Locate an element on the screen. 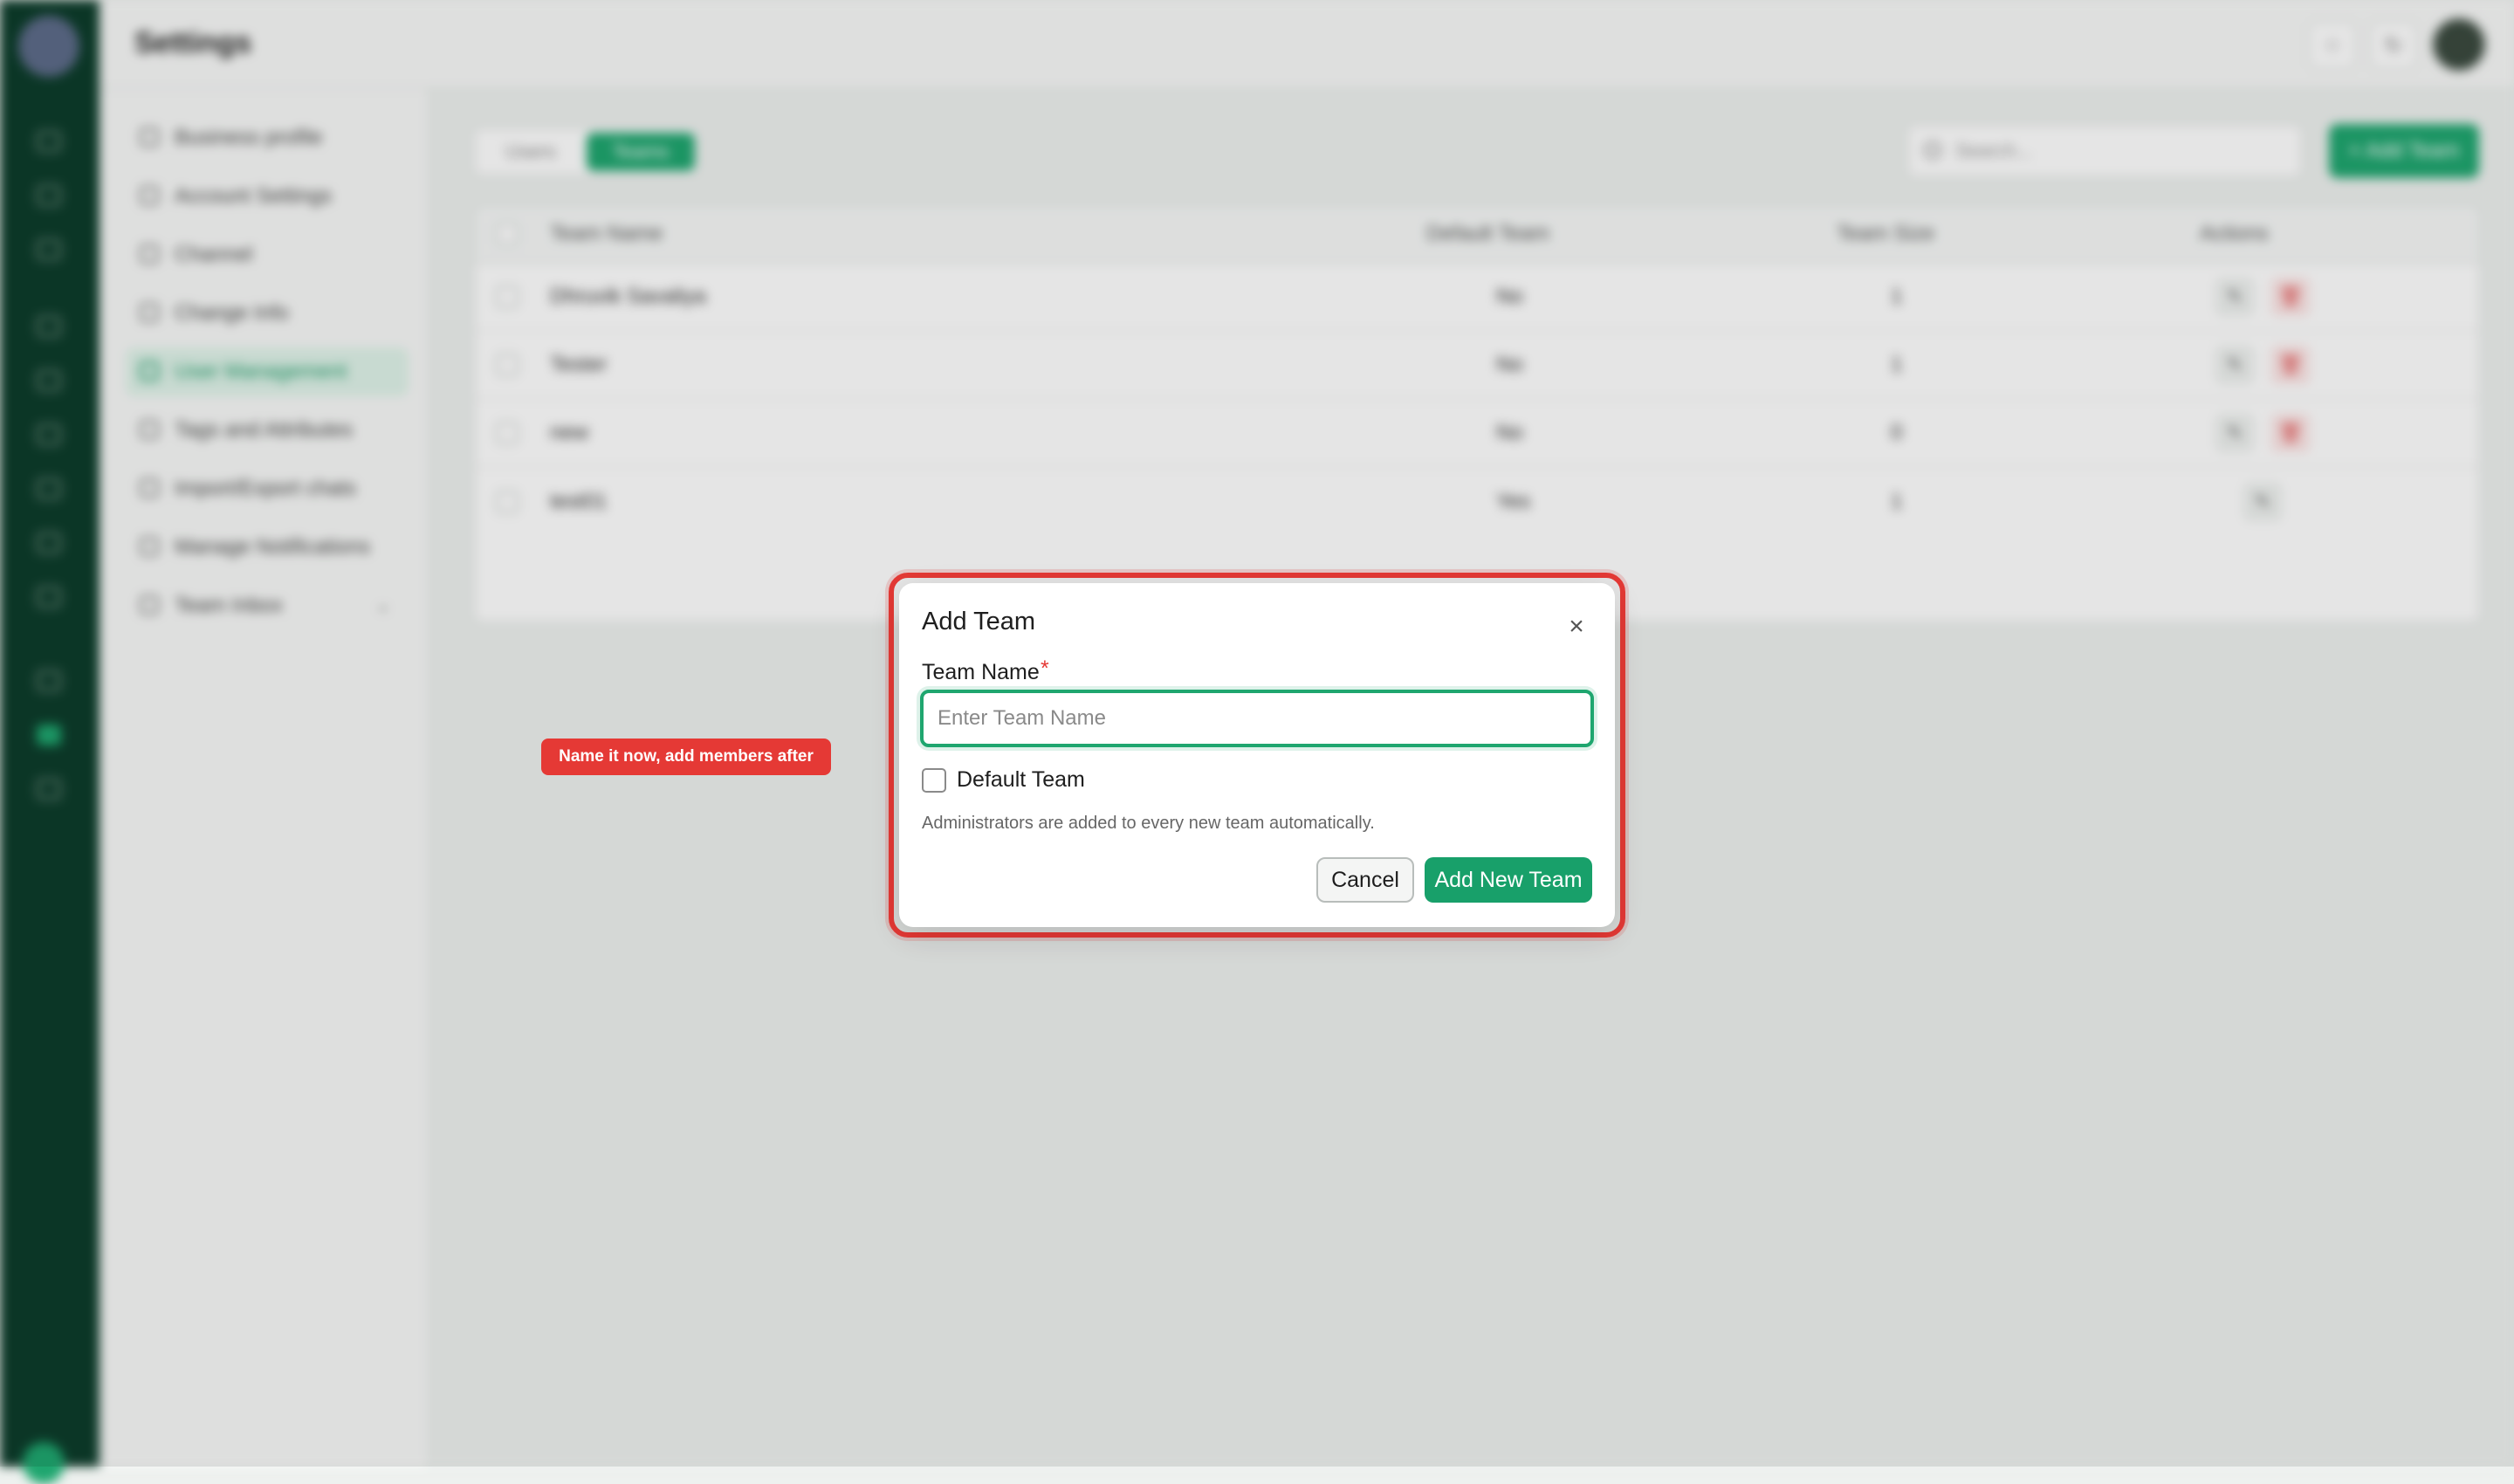 The width and height of the screenshot is (2514, 1484). team-name-input is located at coordinates (1257, 718).